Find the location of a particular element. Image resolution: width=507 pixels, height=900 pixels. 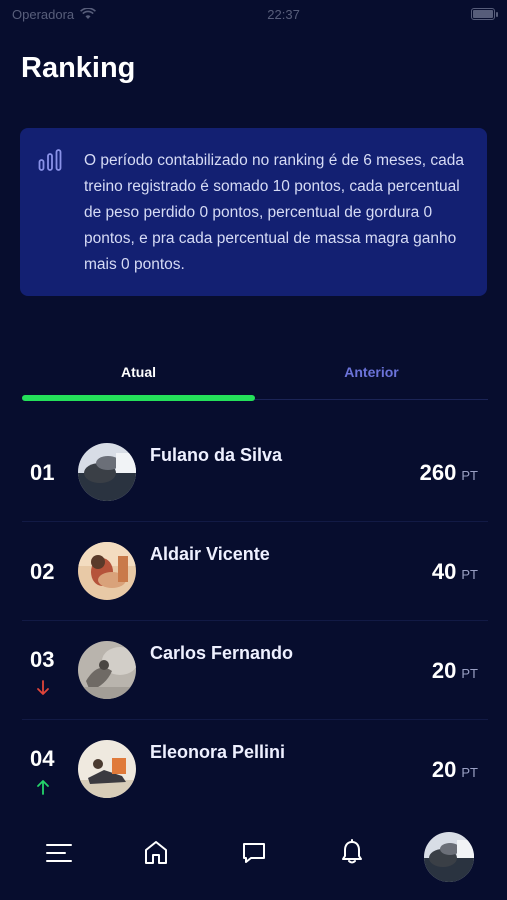

rank-position: 02 is located at coordinates (42, 571).